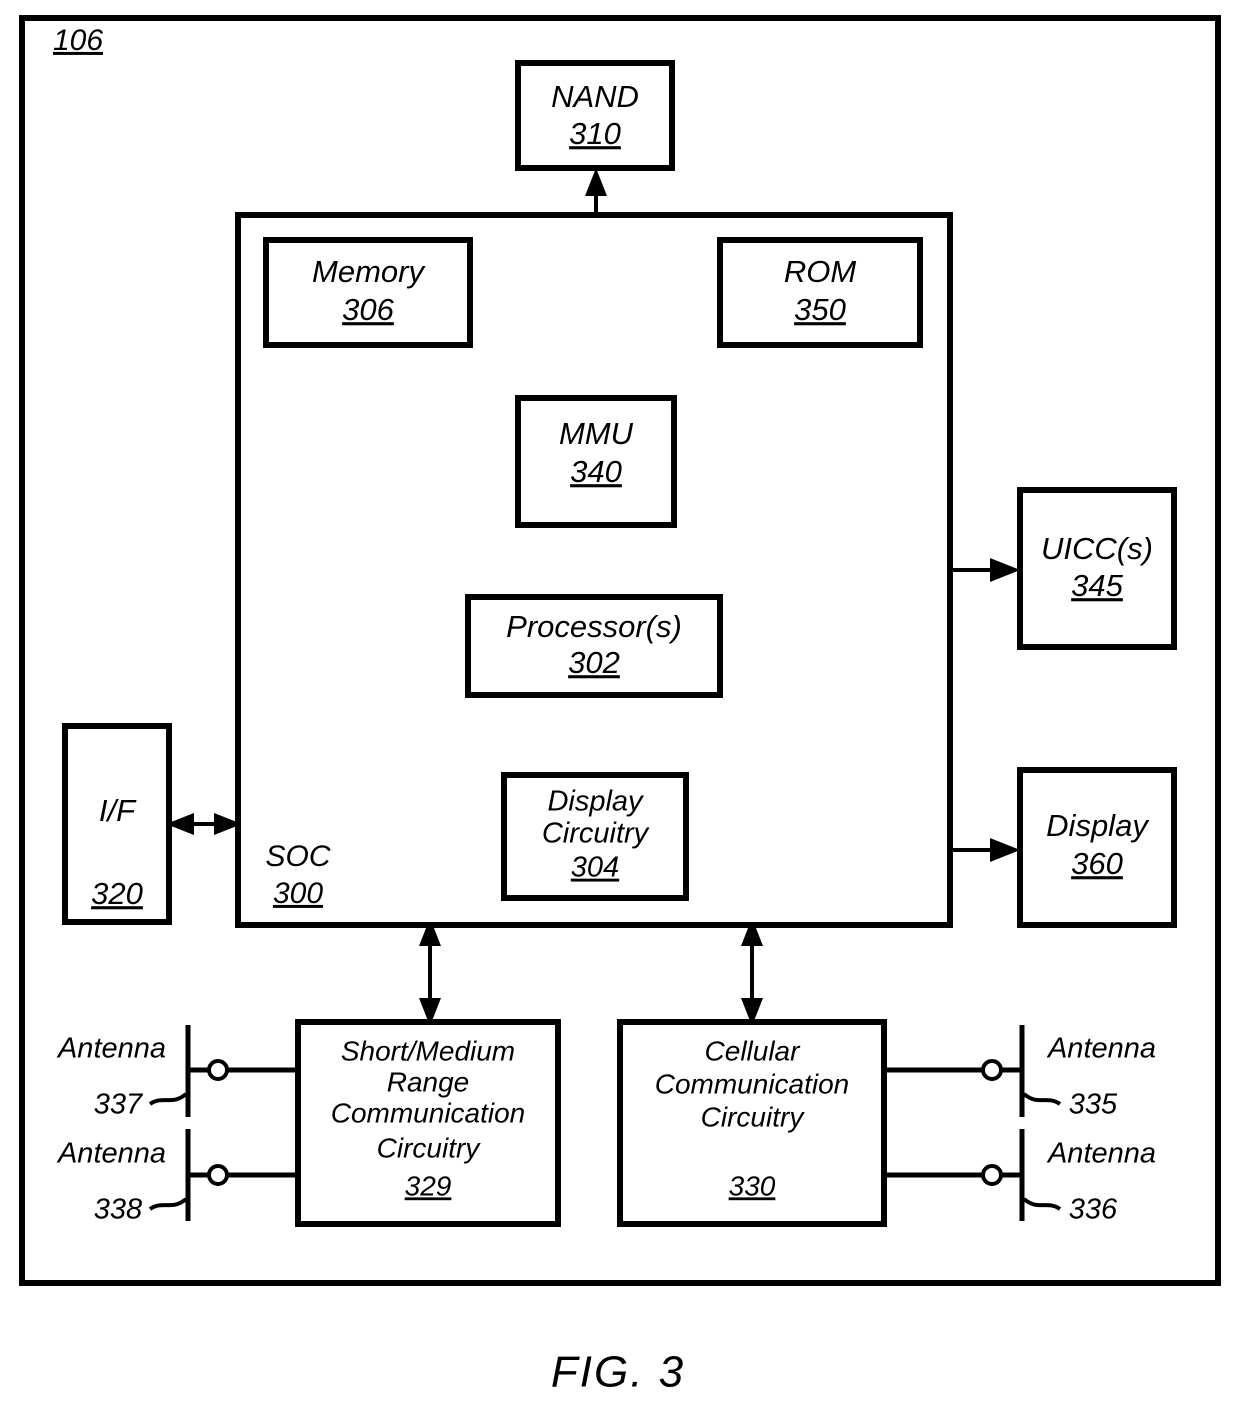  What do you see at coordinates (595, 96) in the screenshot?
I see `nand-title: NAND` at bounding box center [595, 96].